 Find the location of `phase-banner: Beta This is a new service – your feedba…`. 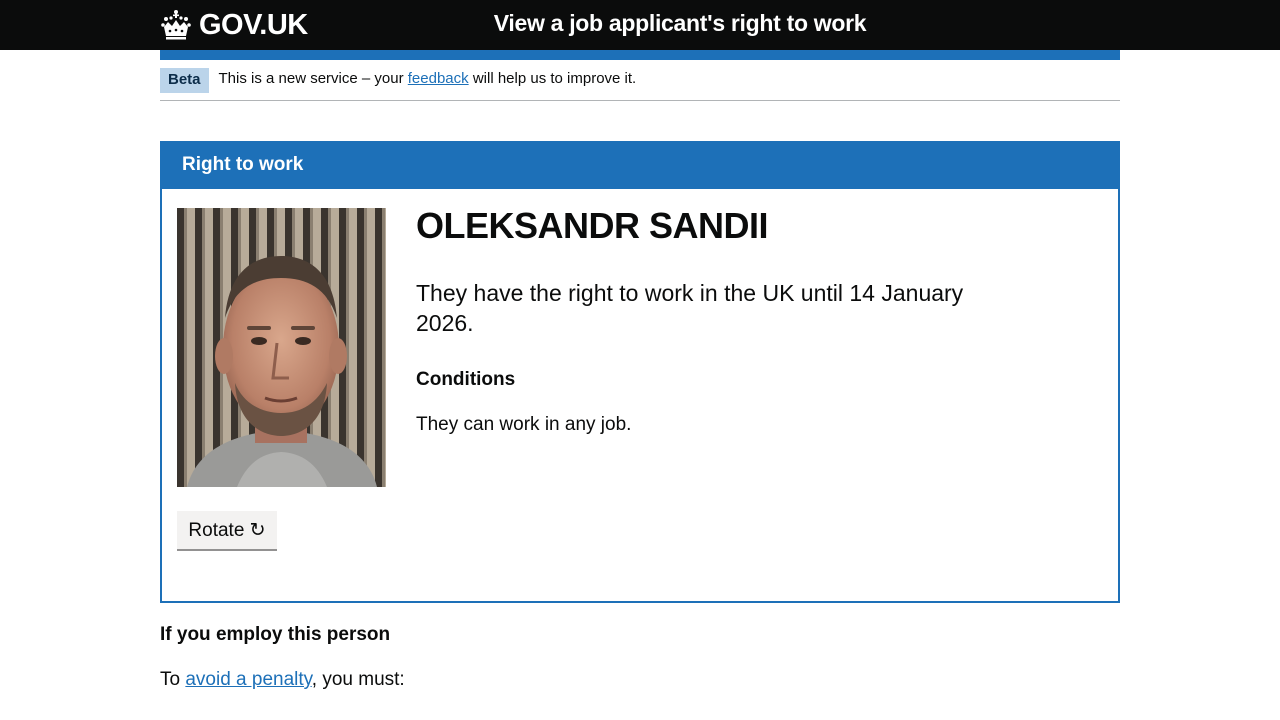

phase-banner: Beta This is a new service – your feedba… is located at coordinates (640, 84).